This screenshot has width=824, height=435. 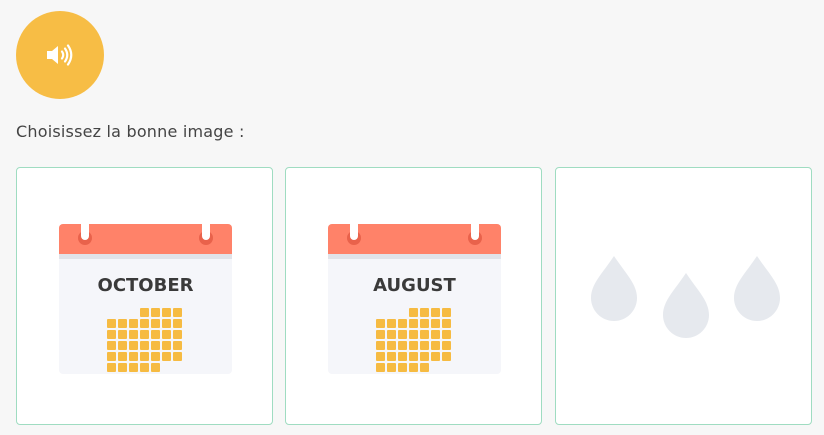 I want to click on speaker-icon, so click(x=60, y=55).